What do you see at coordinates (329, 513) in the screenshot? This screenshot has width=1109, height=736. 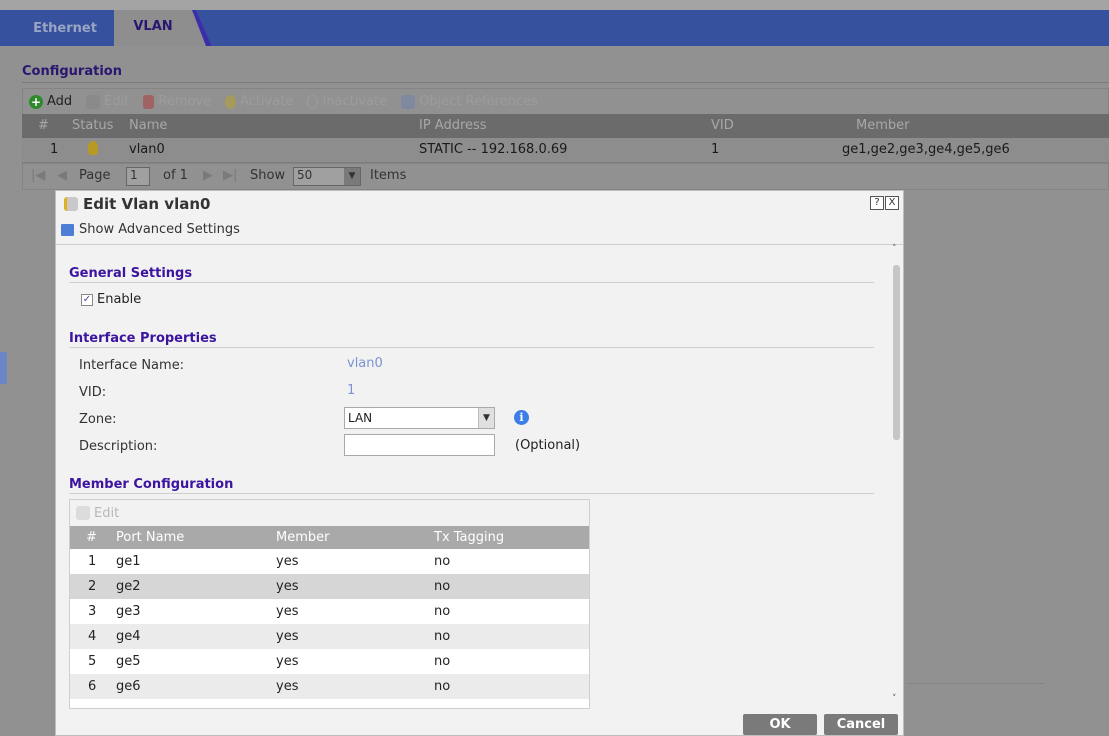 I see `member-edit-button: Edit` at bounding box center [329, 513].